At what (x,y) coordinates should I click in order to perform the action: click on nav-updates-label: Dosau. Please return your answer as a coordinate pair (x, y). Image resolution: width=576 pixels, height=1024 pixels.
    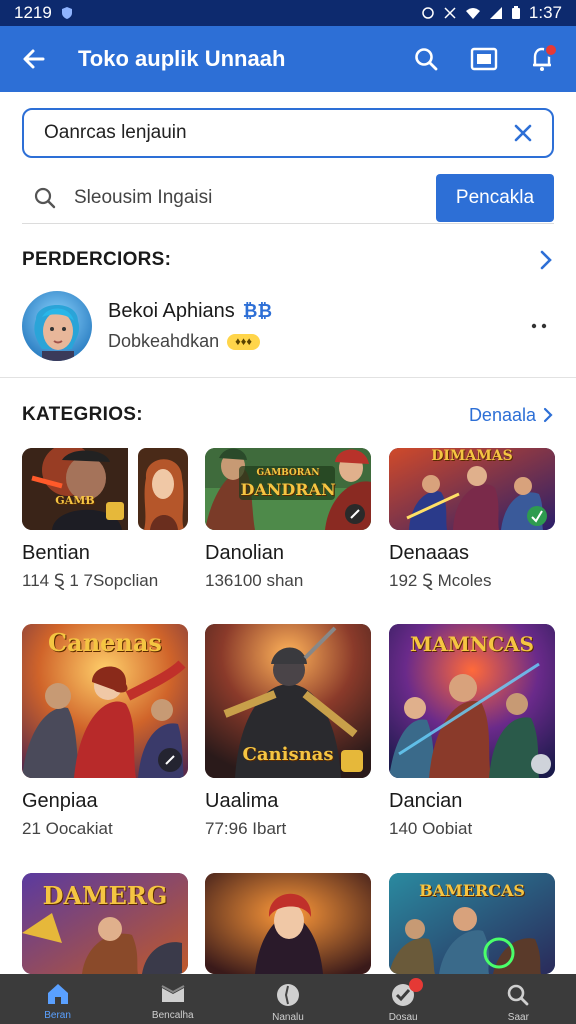
    Looking at the image, I should click on (403, 1017).